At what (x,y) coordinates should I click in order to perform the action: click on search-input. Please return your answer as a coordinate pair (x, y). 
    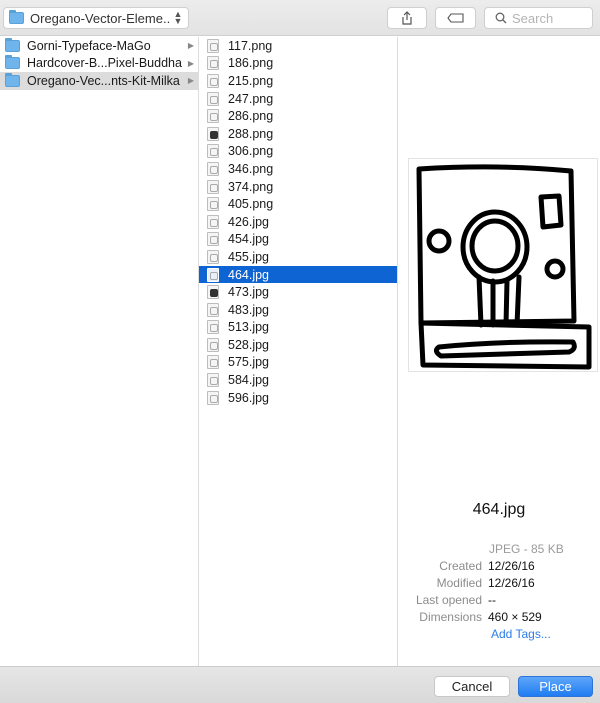
    Looking at the image, I should click on (547, 18).